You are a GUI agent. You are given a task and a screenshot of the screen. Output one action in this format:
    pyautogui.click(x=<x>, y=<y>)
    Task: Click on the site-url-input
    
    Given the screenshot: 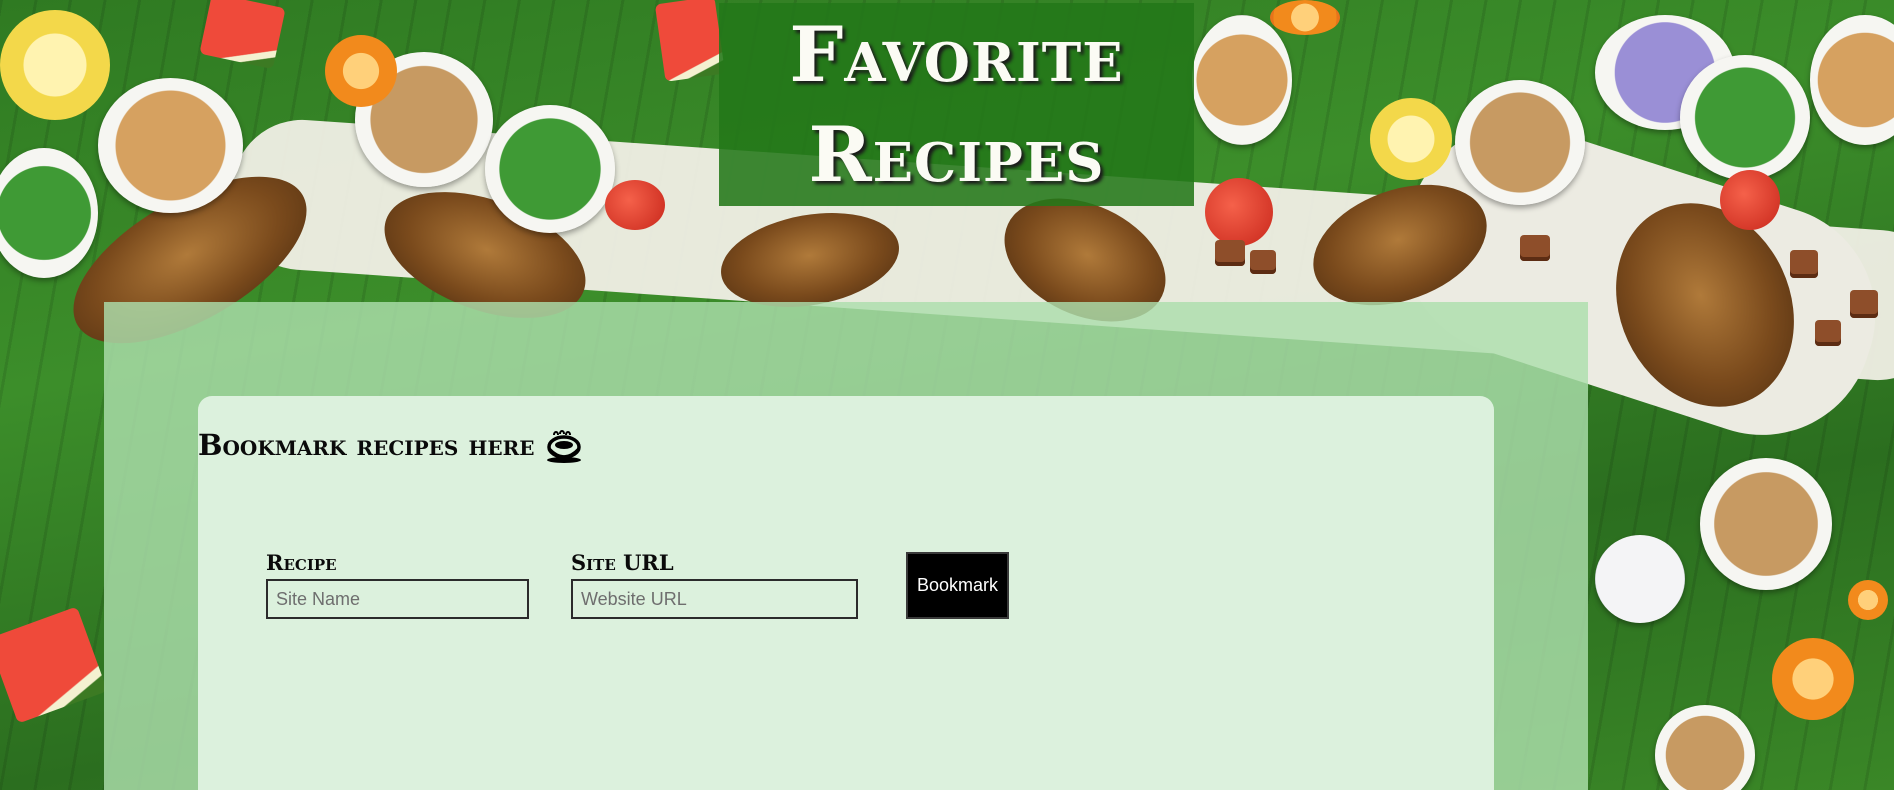 What is the action you would take?
    pyautogui.click(x=714, y=599)
    